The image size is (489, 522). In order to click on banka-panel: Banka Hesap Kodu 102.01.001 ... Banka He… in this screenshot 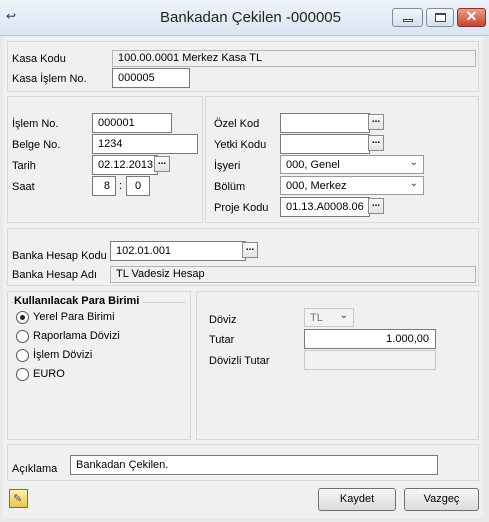, I will do `click(243, 257)`.